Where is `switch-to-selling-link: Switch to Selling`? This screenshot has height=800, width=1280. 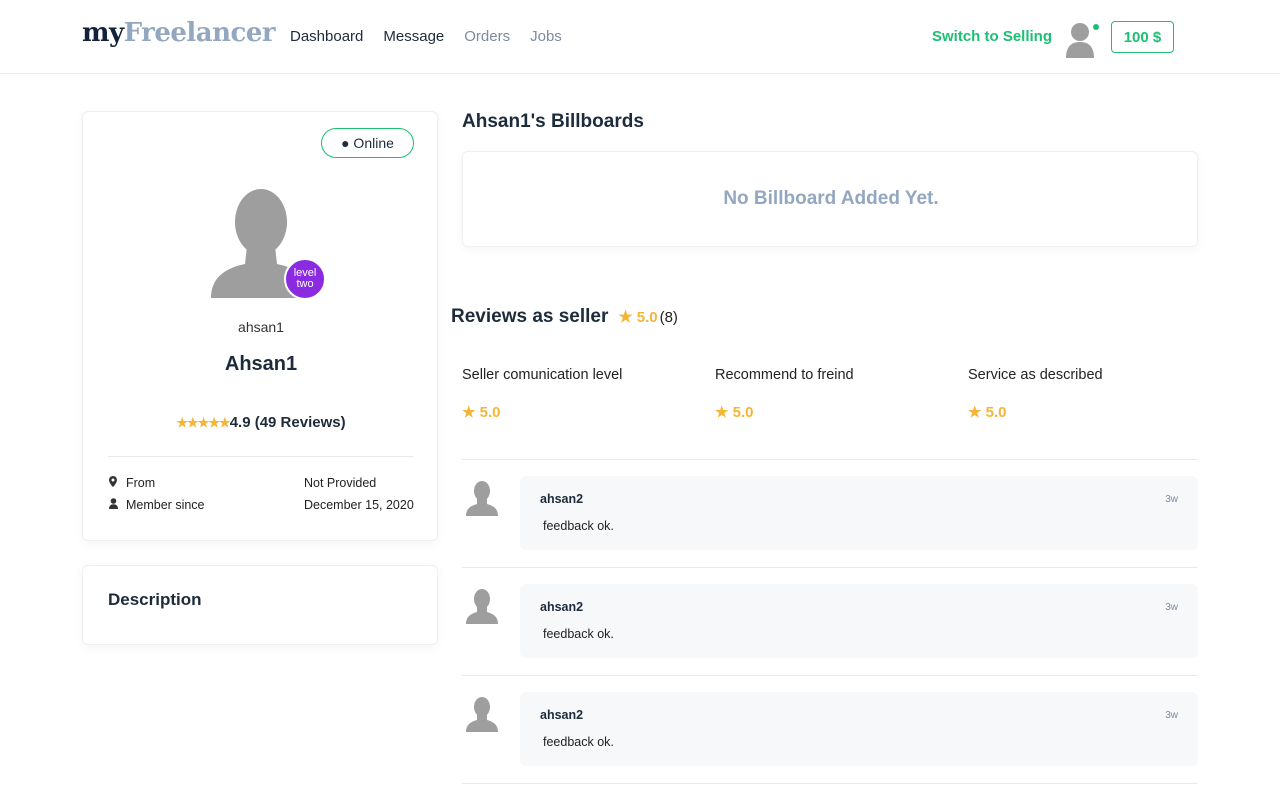 switch-to-selling-link: Switch to Selling is located at coordinates (992, 36).